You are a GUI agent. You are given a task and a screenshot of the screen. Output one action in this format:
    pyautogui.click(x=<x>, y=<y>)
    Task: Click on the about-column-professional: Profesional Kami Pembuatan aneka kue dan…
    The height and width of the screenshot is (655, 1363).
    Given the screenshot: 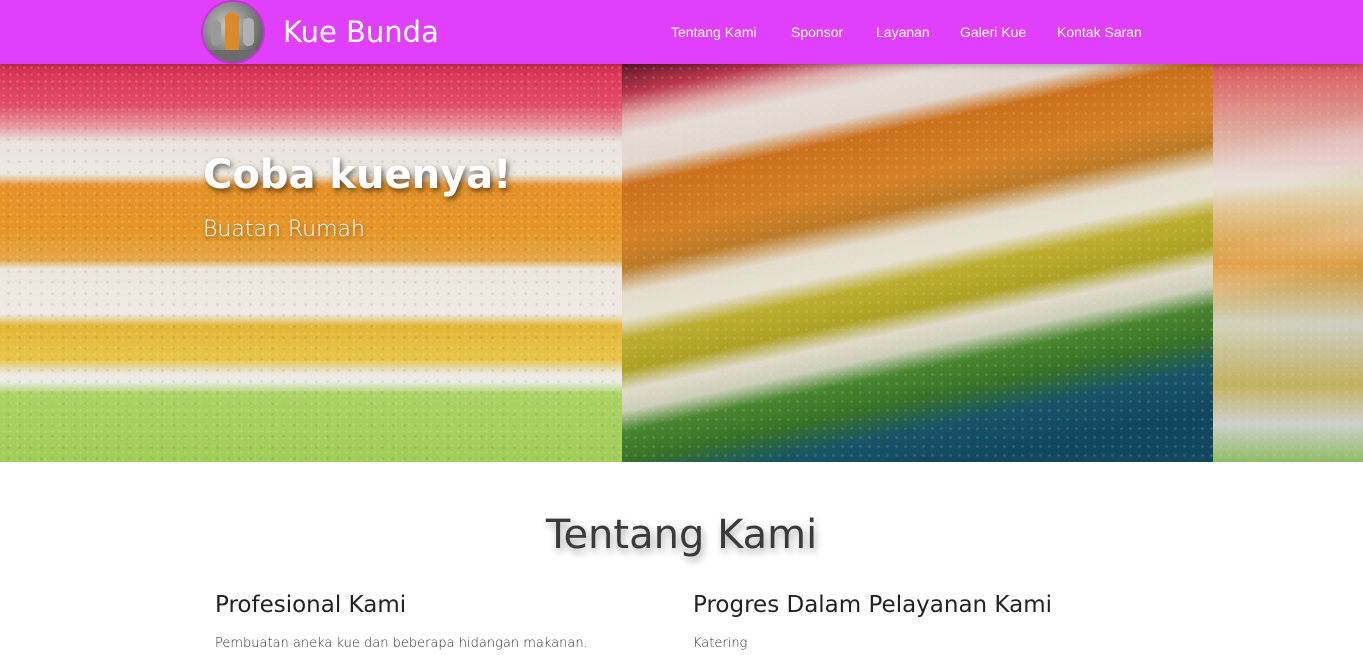 What is the action you would take?
    pyautogui.click(x=435, y=621)
    